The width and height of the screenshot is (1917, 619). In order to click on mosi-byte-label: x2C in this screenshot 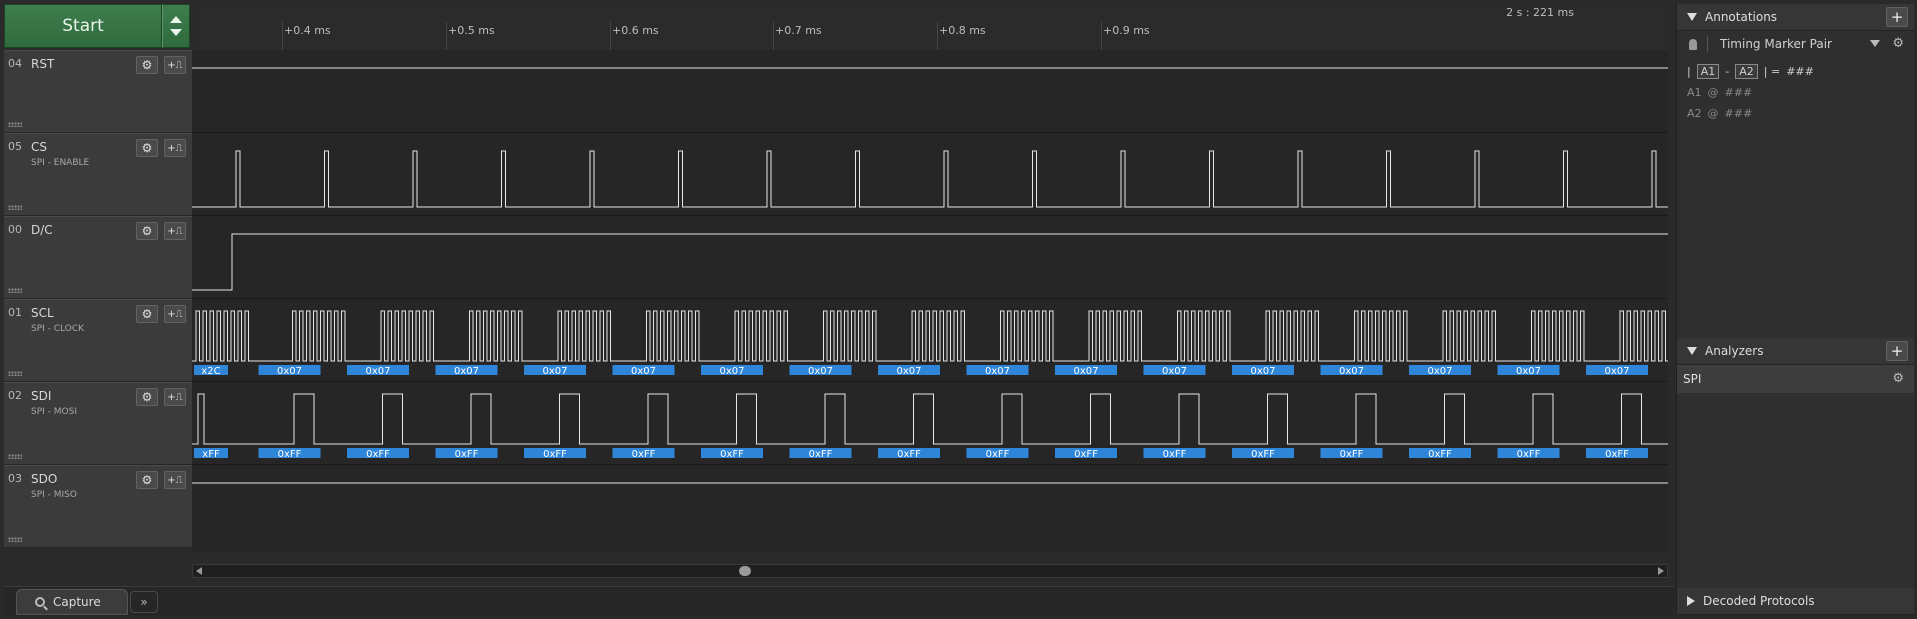, I will do `click(210, 371)`.